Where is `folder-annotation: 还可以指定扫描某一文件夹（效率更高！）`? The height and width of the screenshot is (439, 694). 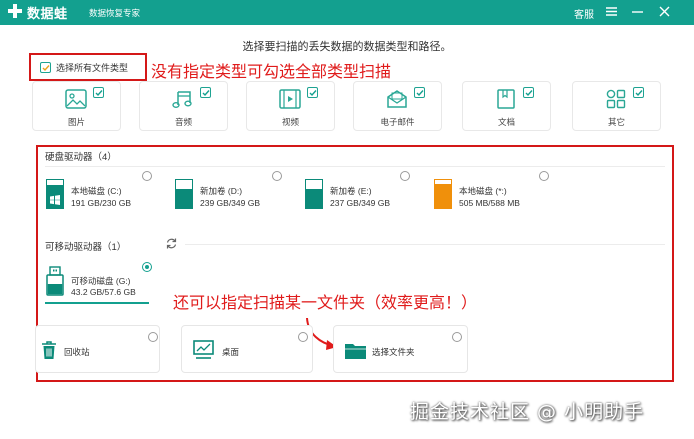
folder-annotation: 还可以指定扫描某一文件夹（效率更高！） is located at coordinates (325, 302).